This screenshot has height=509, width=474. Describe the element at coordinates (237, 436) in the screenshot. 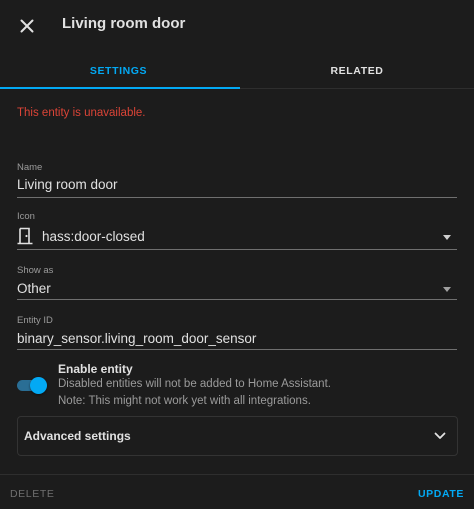

I see `advanced-settings-expander: Advanced settings` at that location.